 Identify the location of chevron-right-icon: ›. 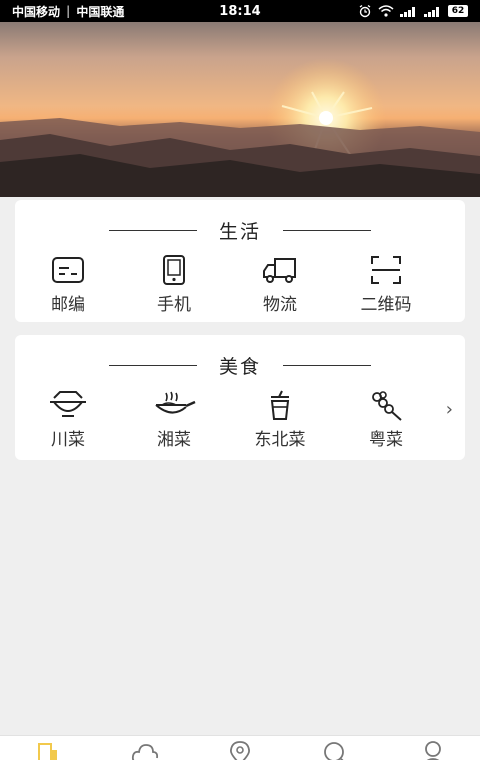
(449, 409).